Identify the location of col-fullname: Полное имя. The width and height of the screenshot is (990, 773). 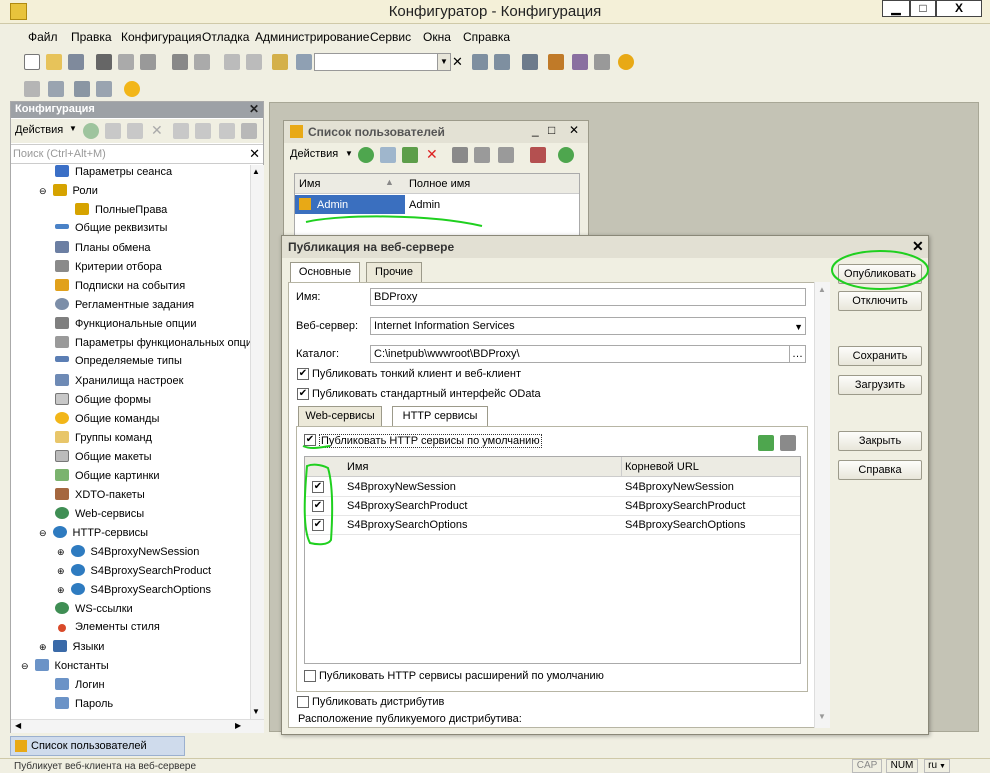
(439, 184).